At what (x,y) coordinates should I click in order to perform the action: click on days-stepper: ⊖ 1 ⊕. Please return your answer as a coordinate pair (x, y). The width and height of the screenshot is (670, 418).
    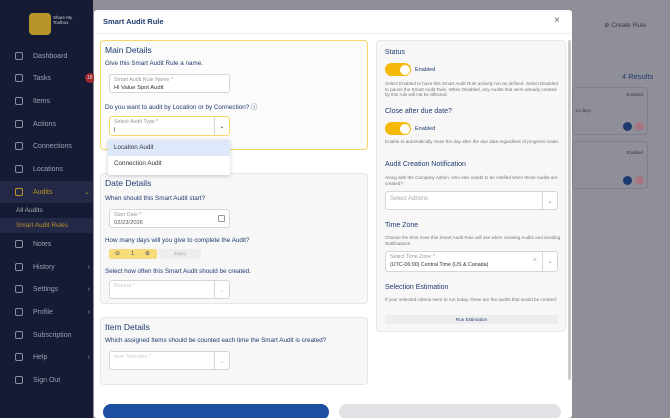
    Looking at the image, I should click on (133, 254).